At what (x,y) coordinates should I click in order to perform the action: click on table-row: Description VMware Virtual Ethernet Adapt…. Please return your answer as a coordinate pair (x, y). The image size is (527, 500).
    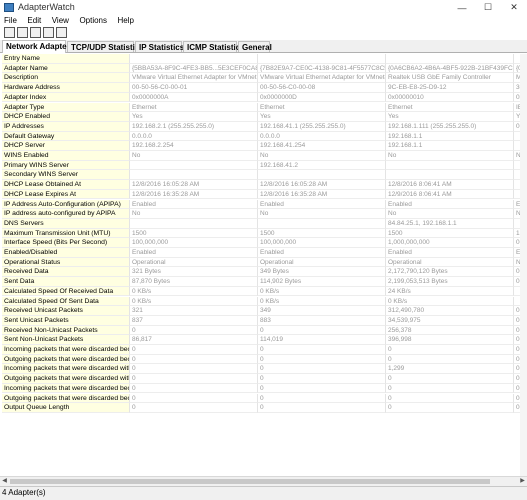
    Looking at the image, I should click on (264, 78).